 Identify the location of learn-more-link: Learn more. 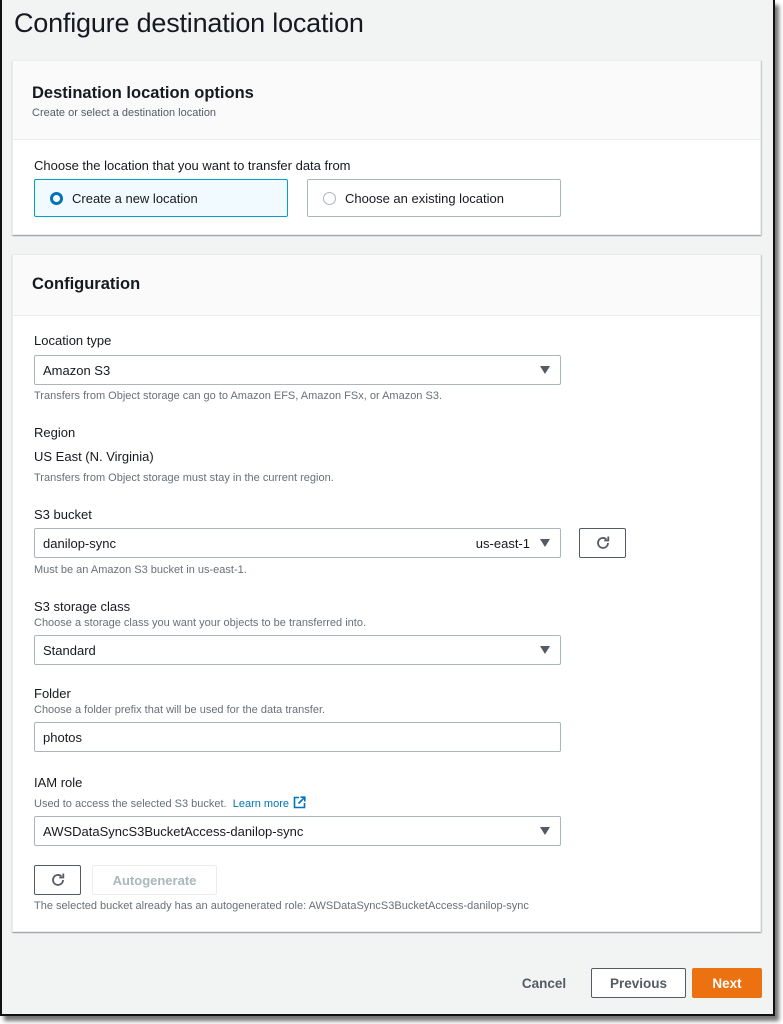
(269, 803).